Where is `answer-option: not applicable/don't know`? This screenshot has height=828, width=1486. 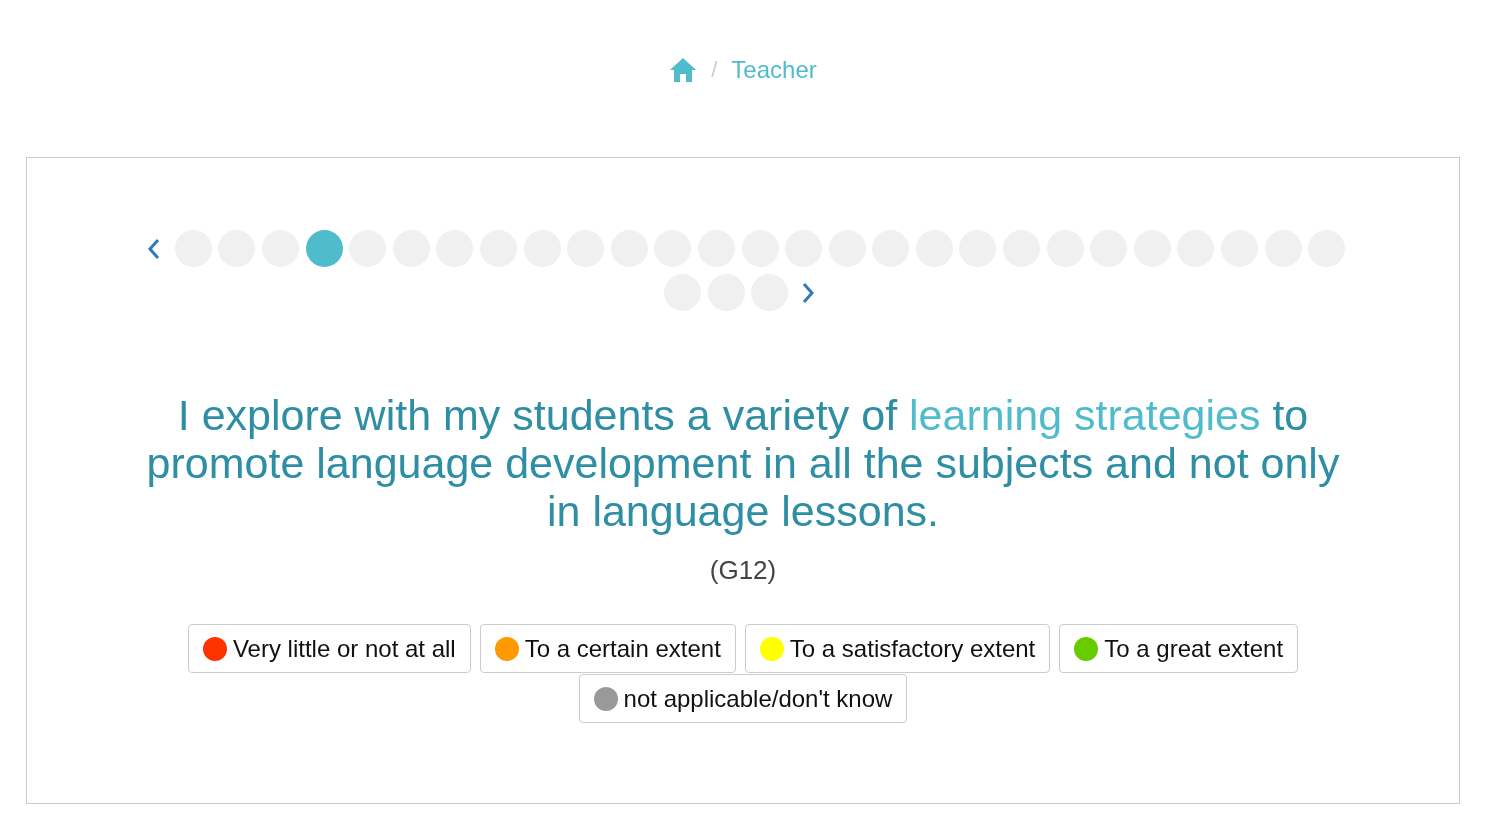
answer-option: not applicable/don't know is located at coordinates (743, 698).